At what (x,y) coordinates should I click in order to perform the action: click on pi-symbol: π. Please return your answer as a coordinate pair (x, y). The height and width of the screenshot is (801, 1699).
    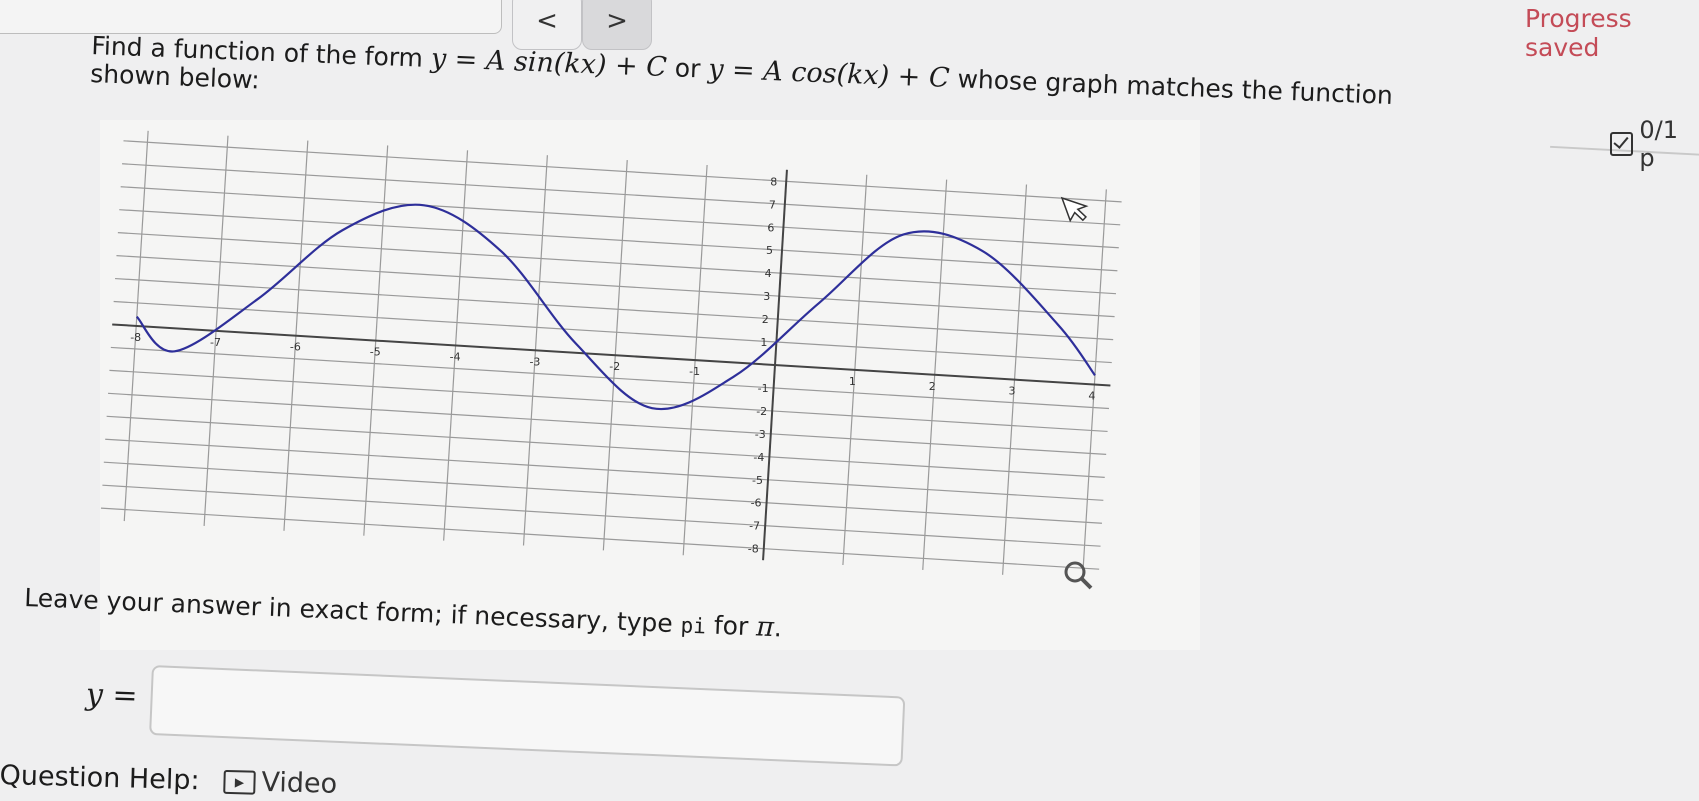
    Looking at the image, I should click on (765, 627).